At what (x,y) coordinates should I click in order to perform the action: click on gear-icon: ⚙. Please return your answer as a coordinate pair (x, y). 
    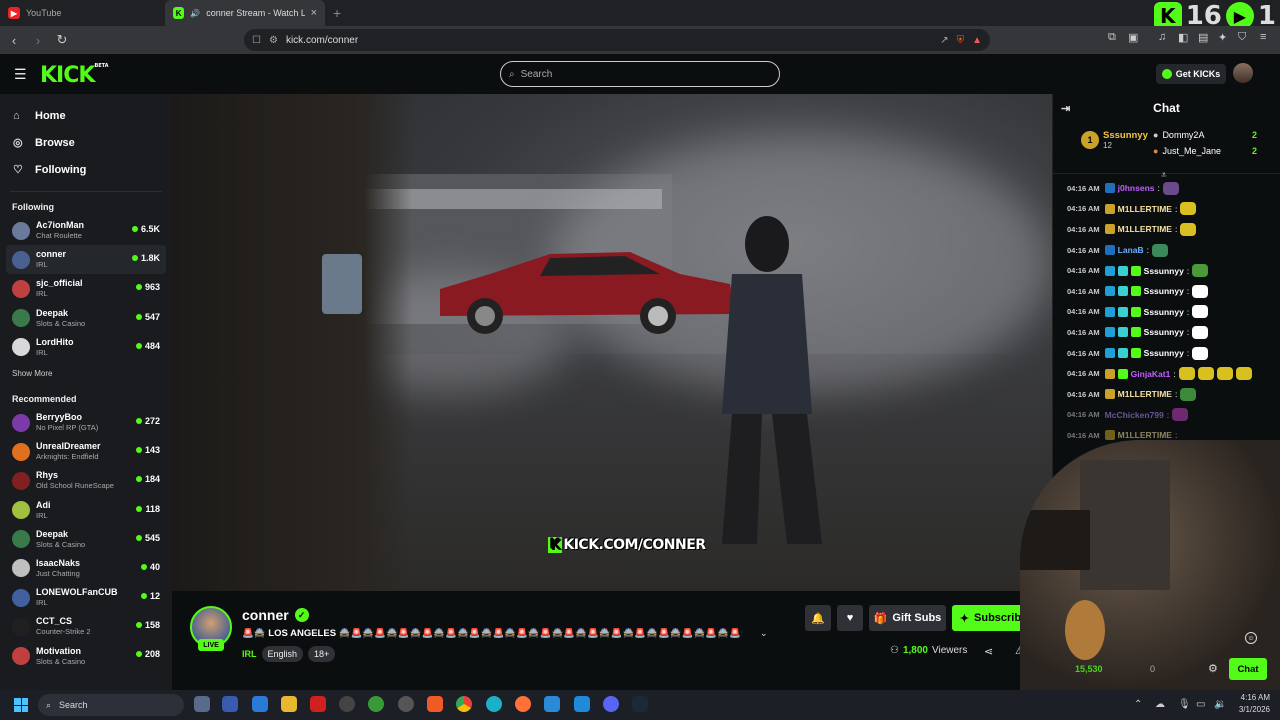
    Looking at the image, I should click on (1213, 668).